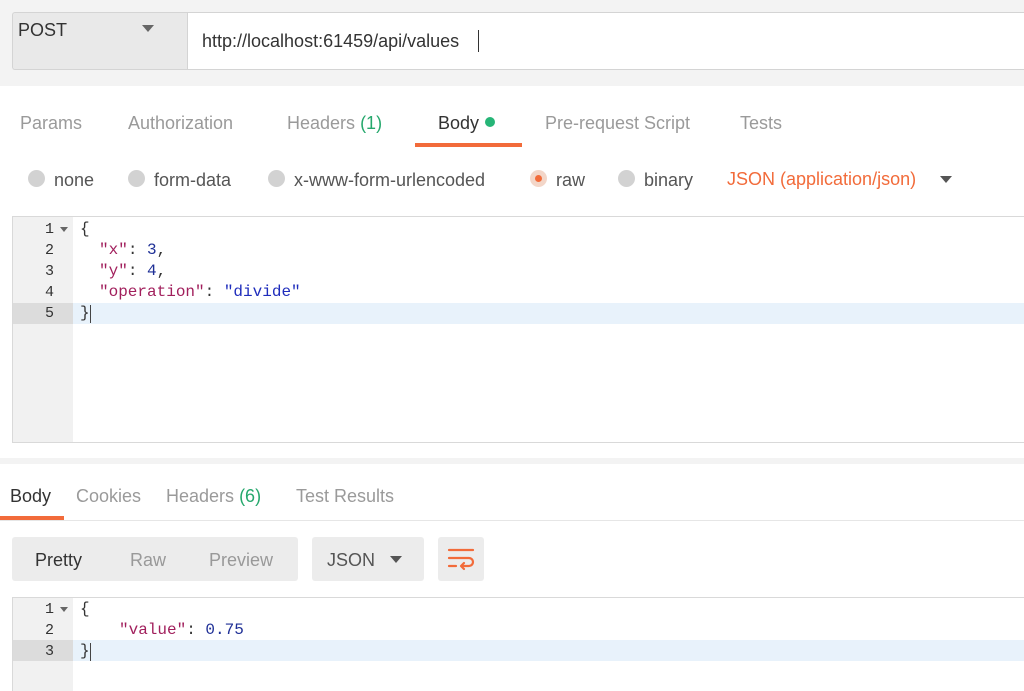 Image resolution: width=1024 pixels, height=691 pixels. I want to click on response-tab-body: Body, so click(30, 496).